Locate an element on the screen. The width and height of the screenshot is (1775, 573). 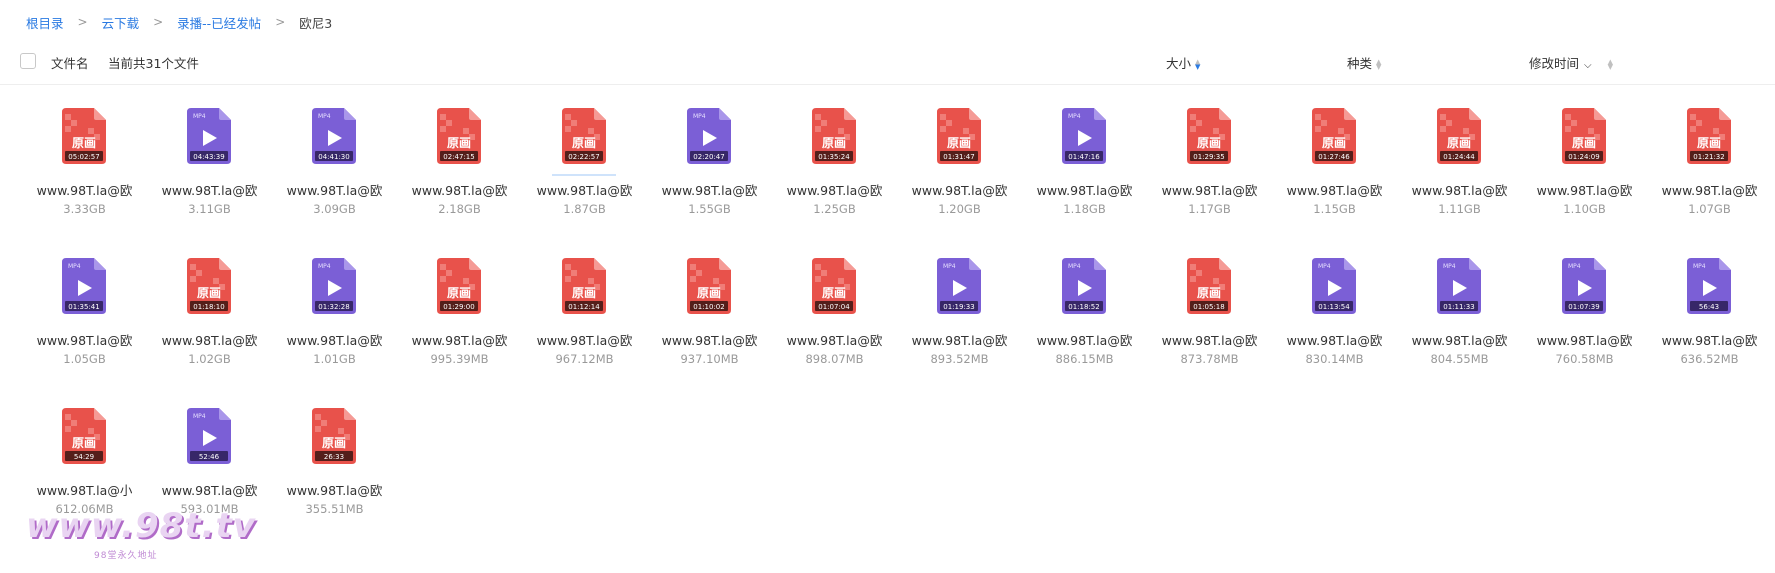
breadcrumb-root: 根目录 is located at coordinates (45, 22).